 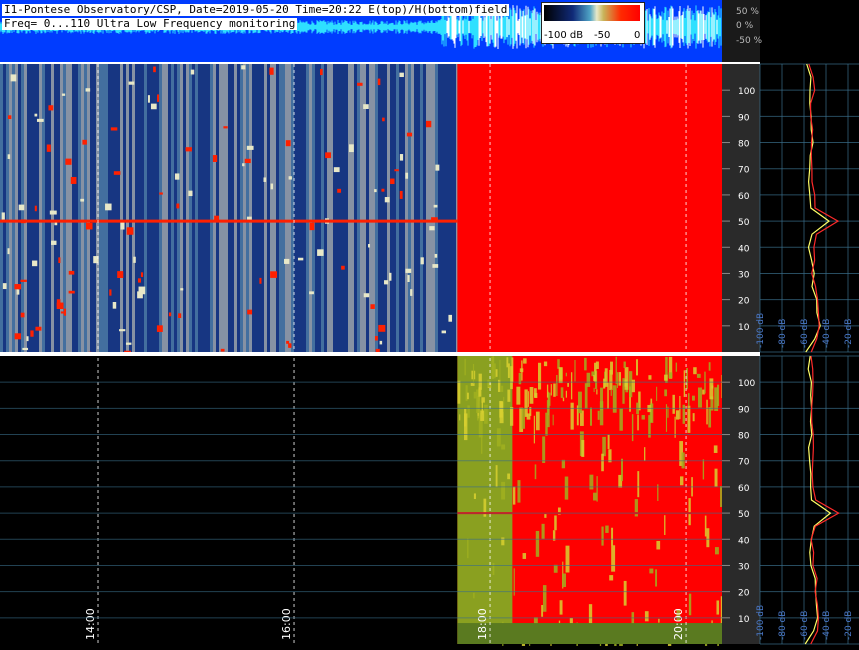 I want to click on e-field-tick-label: 50, so click(x=744, y=223).